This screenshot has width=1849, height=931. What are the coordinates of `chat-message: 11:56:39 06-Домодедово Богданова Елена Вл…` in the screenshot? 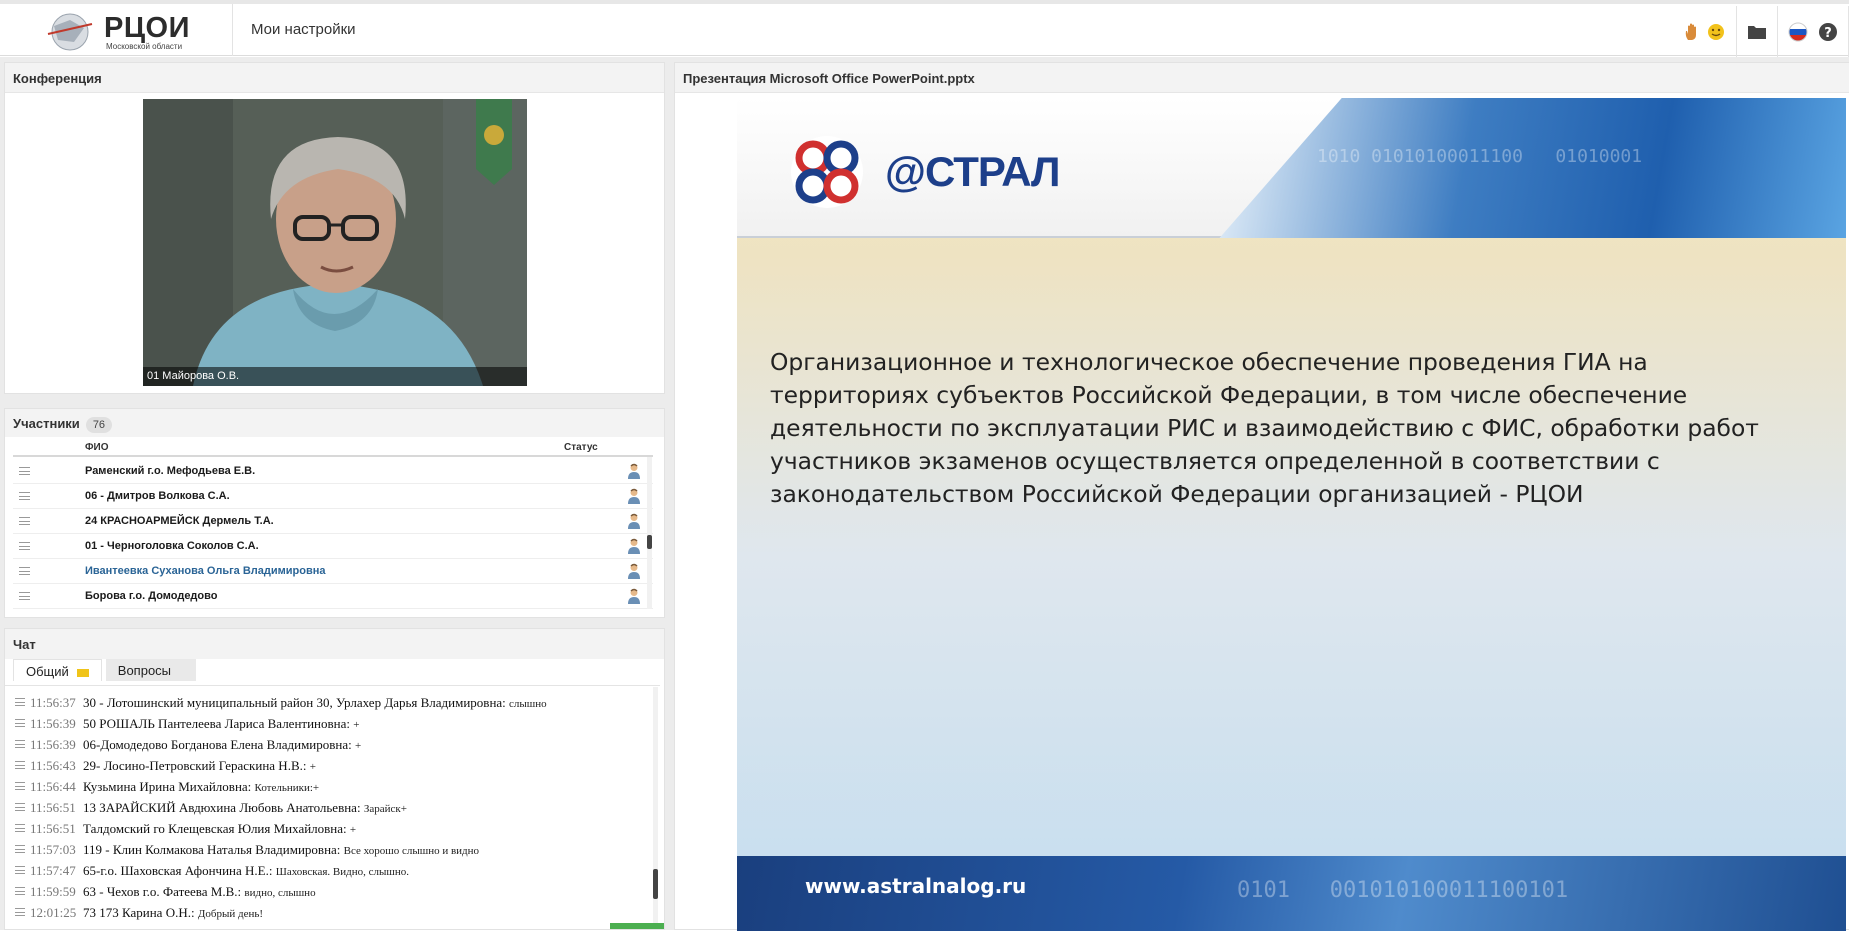 It's located at (332, 744).